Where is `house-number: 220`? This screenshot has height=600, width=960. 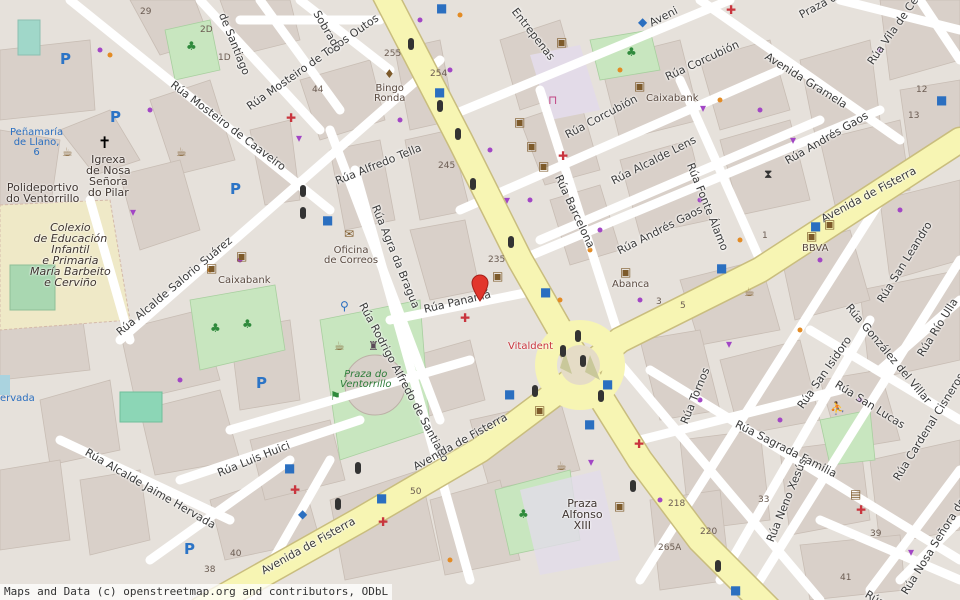 house-number: 220 is located at coordinates (709, 532).